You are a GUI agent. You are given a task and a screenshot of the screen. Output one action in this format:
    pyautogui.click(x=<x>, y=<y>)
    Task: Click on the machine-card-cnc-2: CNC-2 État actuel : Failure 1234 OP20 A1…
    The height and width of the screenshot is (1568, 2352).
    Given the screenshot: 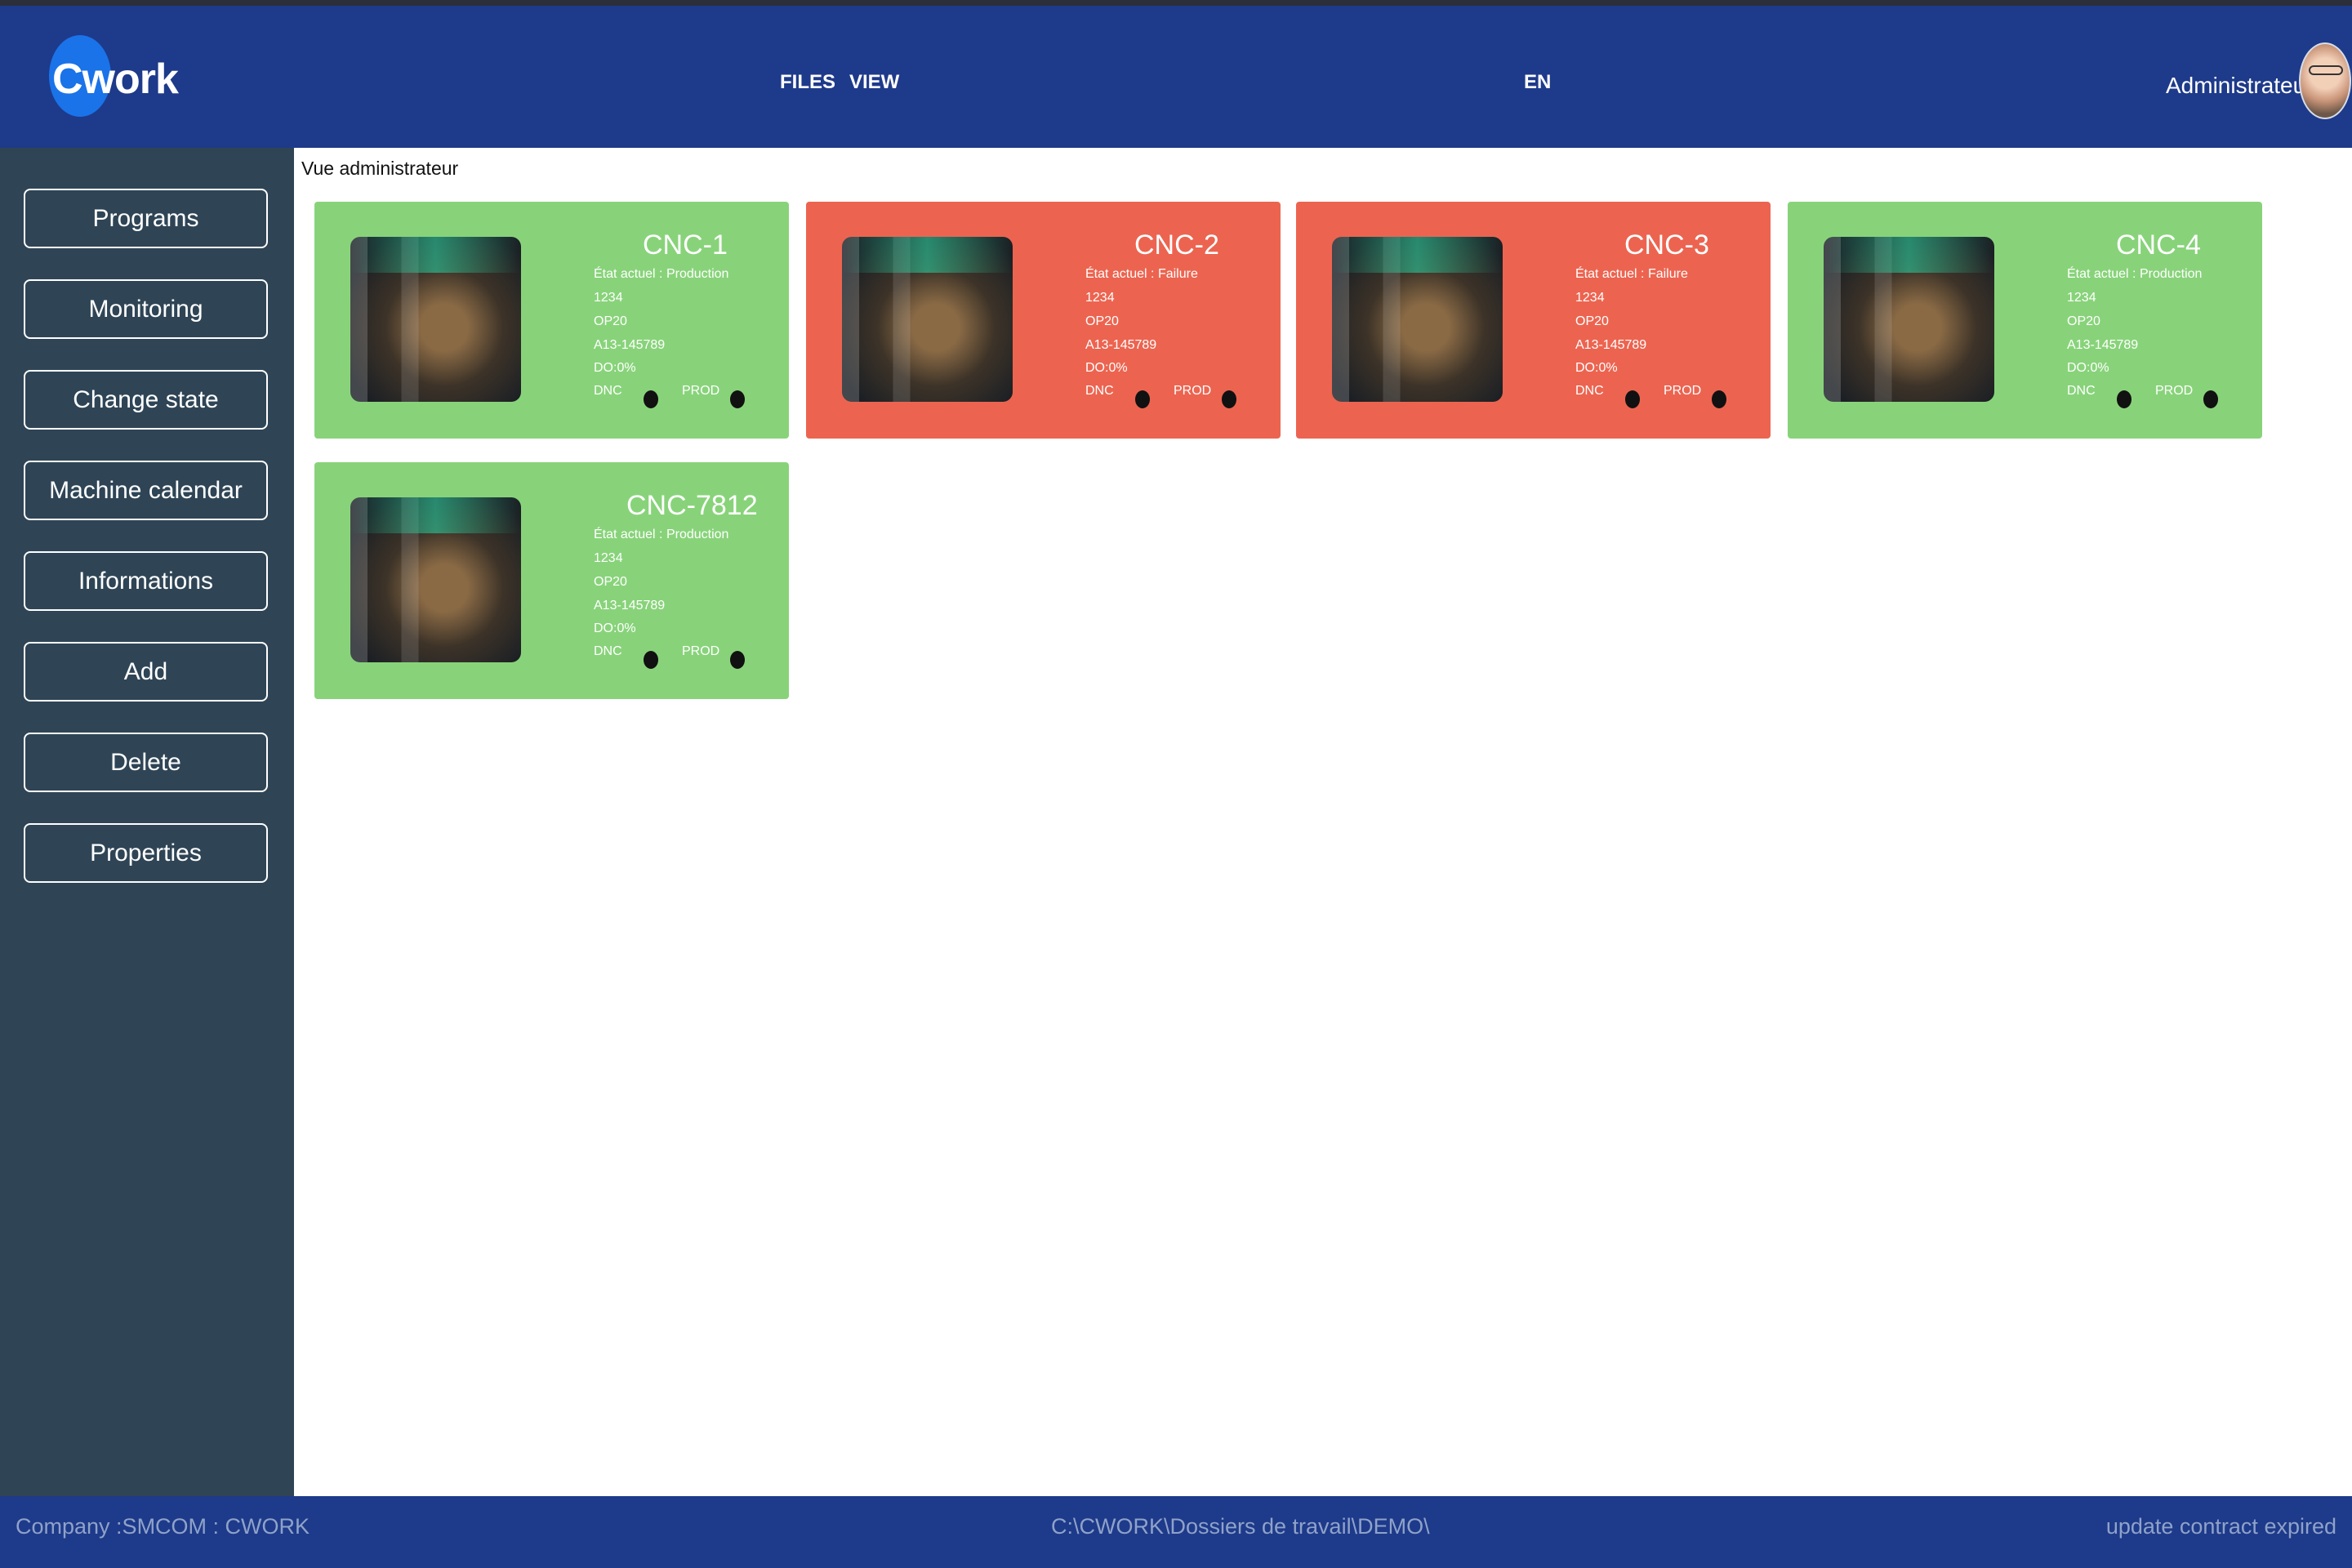 What is the action you would take?
    pyautogui.click(x=1043, y=320)
    